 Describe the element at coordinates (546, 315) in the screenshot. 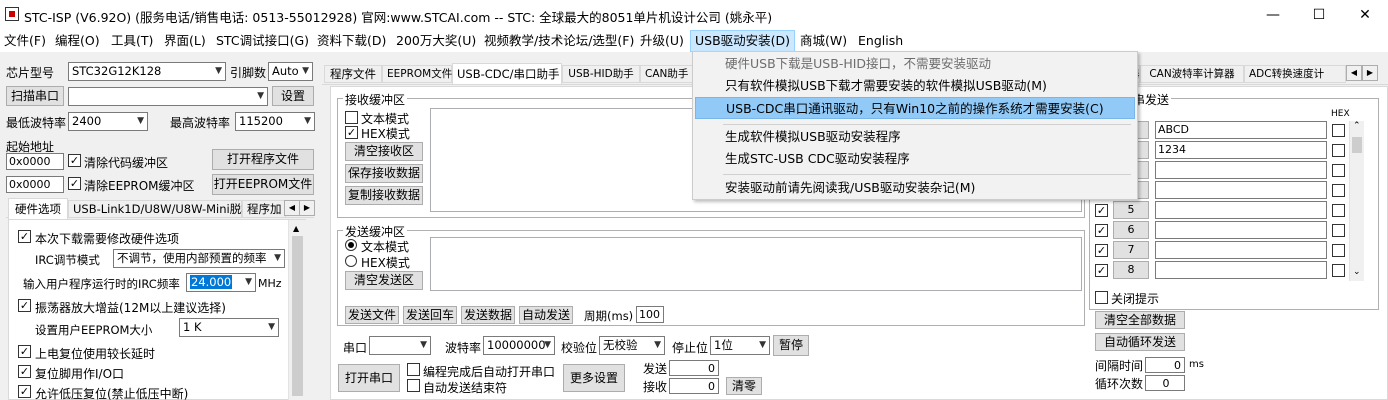

I see `auto-send-button: 自动发送` at that location.